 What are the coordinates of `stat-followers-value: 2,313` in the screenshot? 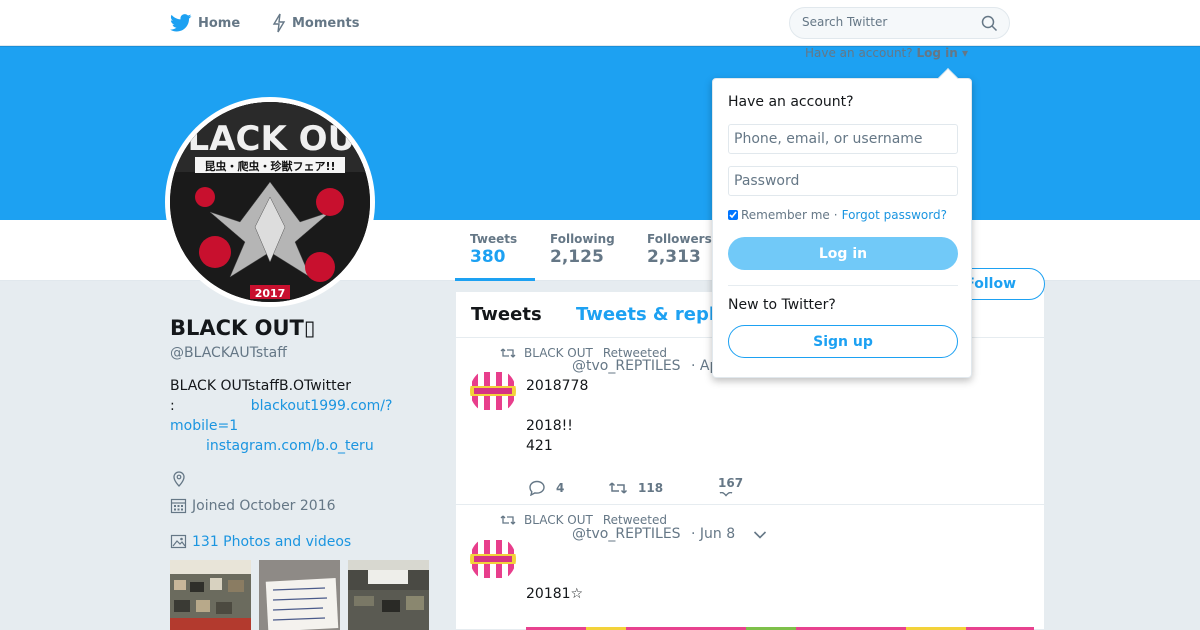 It's located at (674, 257).